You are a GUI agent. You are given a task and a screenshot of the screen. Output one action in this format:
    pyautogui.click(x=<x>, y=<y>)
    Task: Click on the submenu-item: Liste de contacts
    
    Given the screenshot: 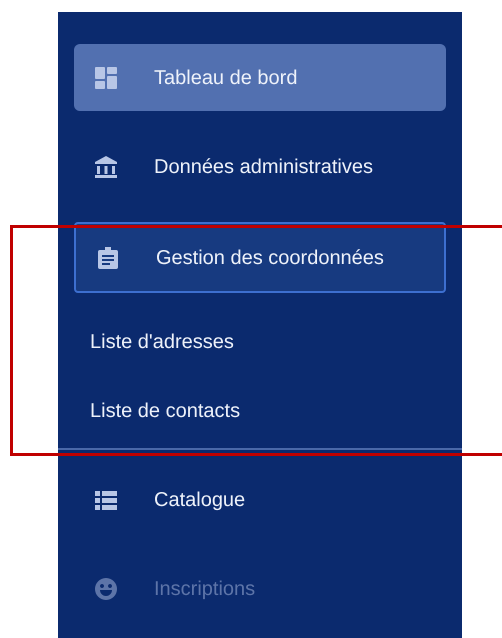 What is the action you would take?
    pyautogui.click(x=260, y=410)
    